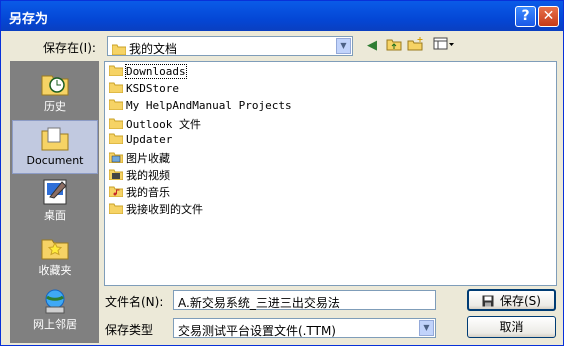 This screenshot has height=346, width=564. I want to click on list-item: 我接收到的文件, so click(156, 209).